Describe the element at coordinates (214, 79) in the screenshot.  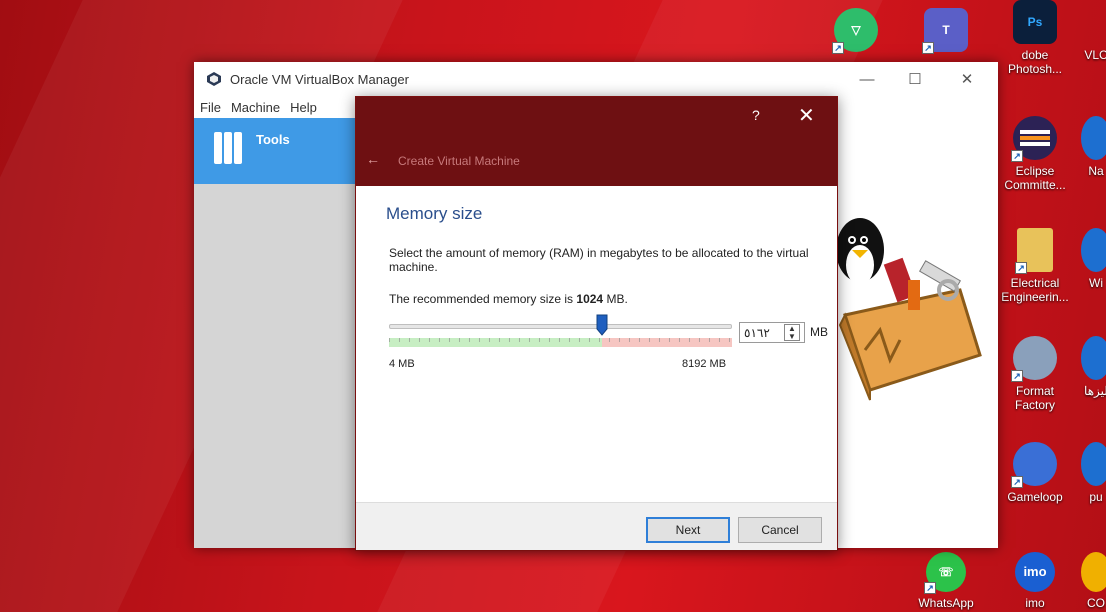
I see `virtualbox-logo-icon` at that location.